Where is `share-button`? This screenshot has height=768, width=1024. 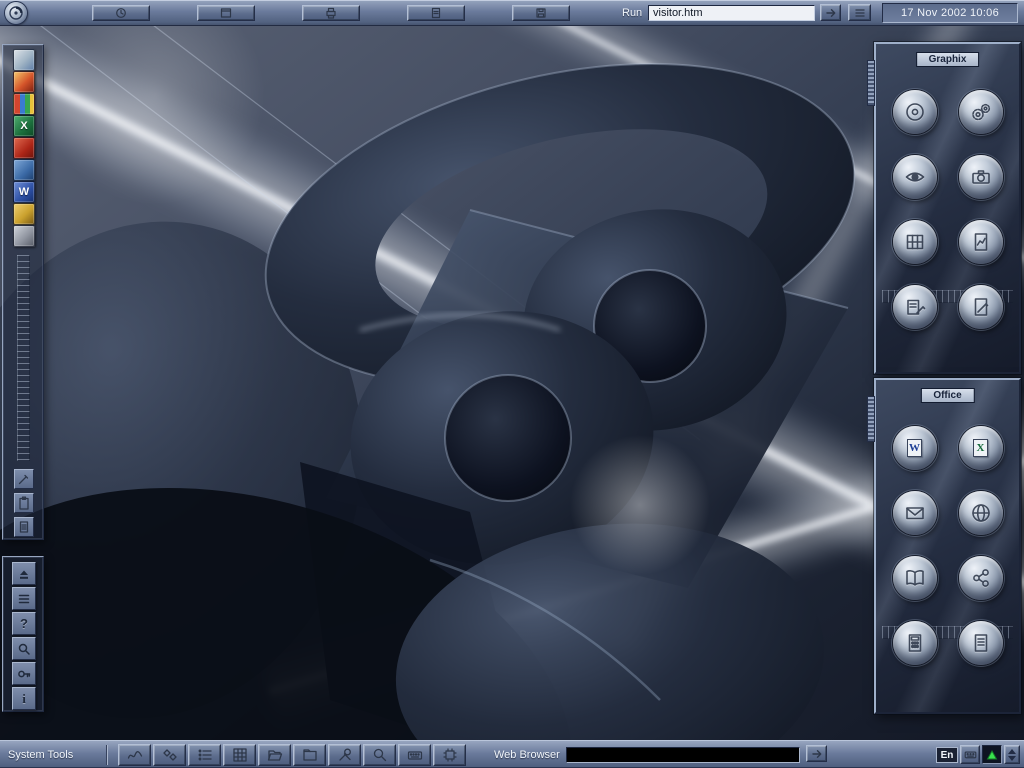
share-button is located at coordinates (980, 578).